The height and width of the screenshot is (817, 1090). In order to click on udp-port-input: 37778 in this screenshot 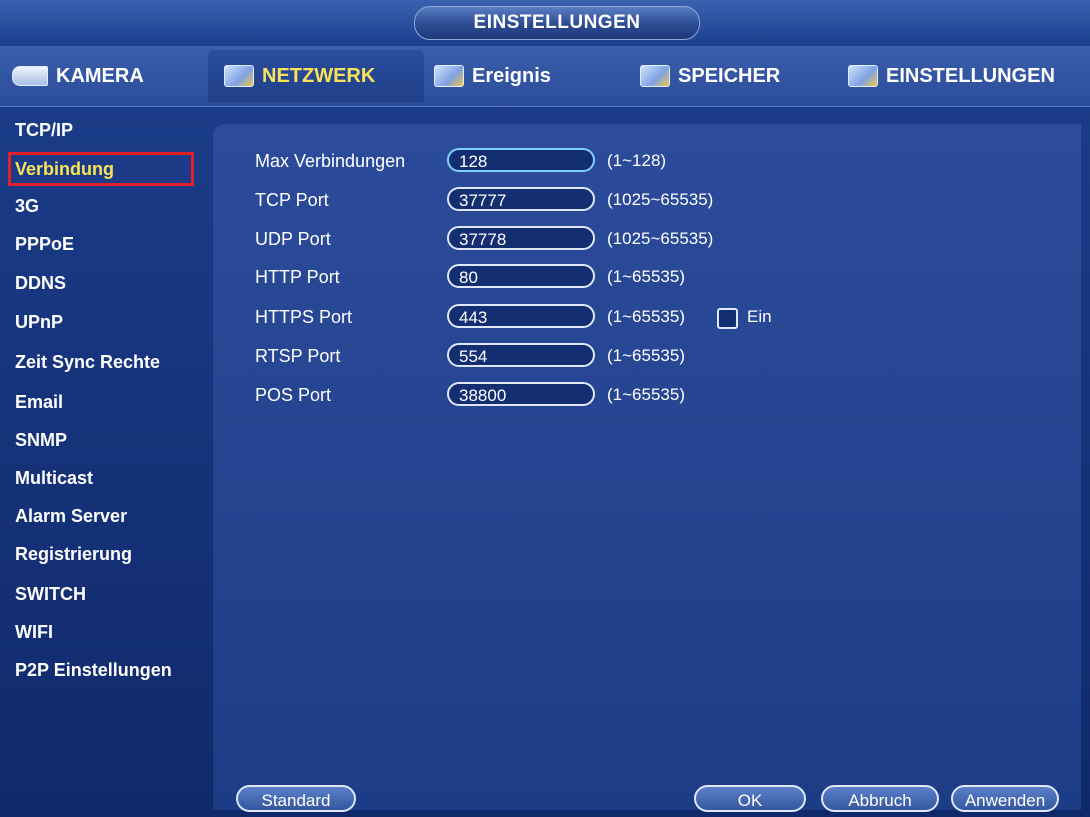, I will do `click(521, 238)`.